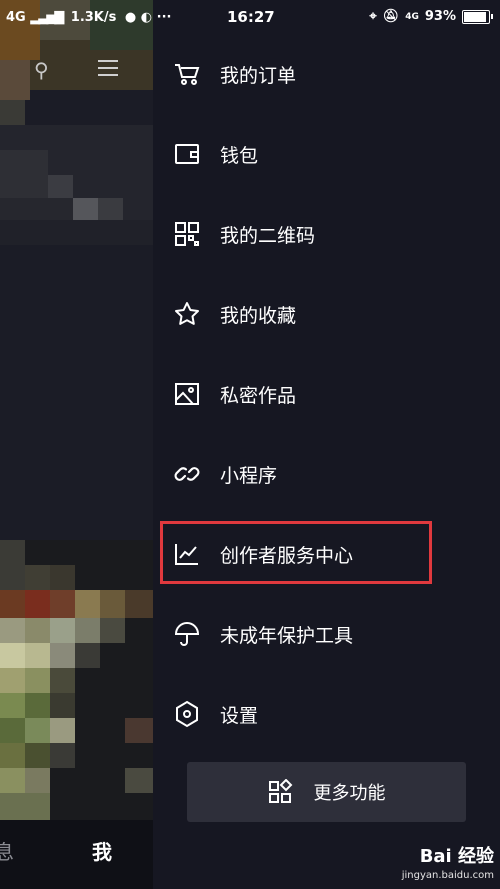  What do you see at coordinates (268, 235) in the screenshot?
I see `menu-label: 我的二维码` at bounding box center [268, 235].